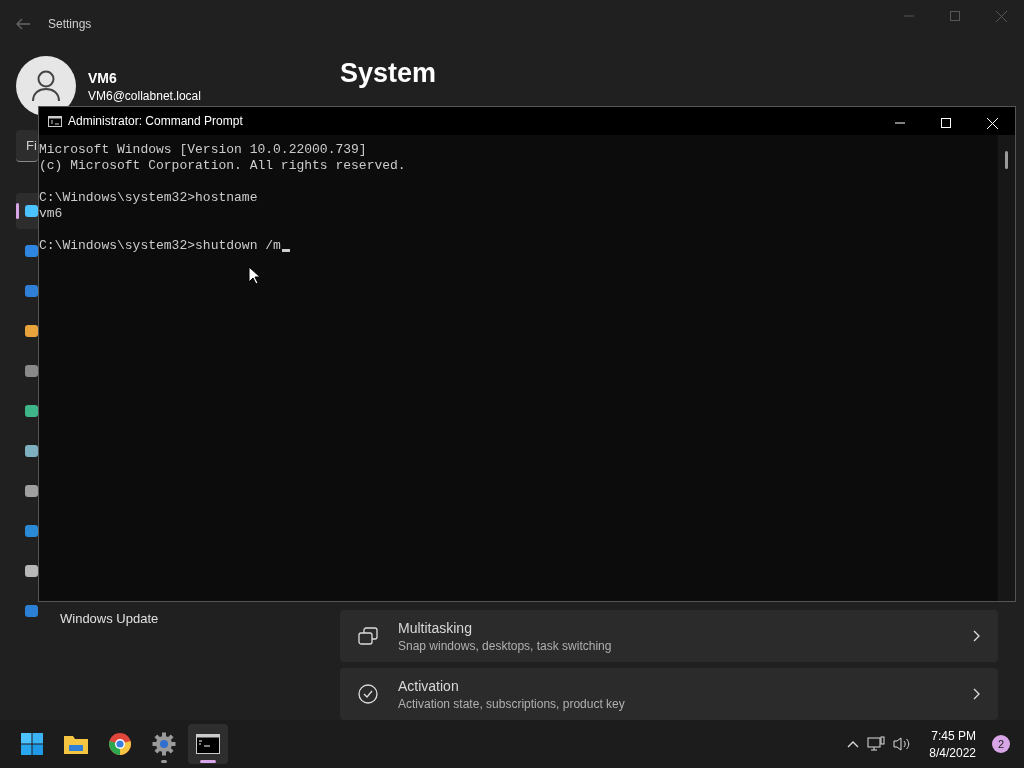 This screenshot has width=1024, height=768. I want to click on console-line: vm6, so click(51, 214).